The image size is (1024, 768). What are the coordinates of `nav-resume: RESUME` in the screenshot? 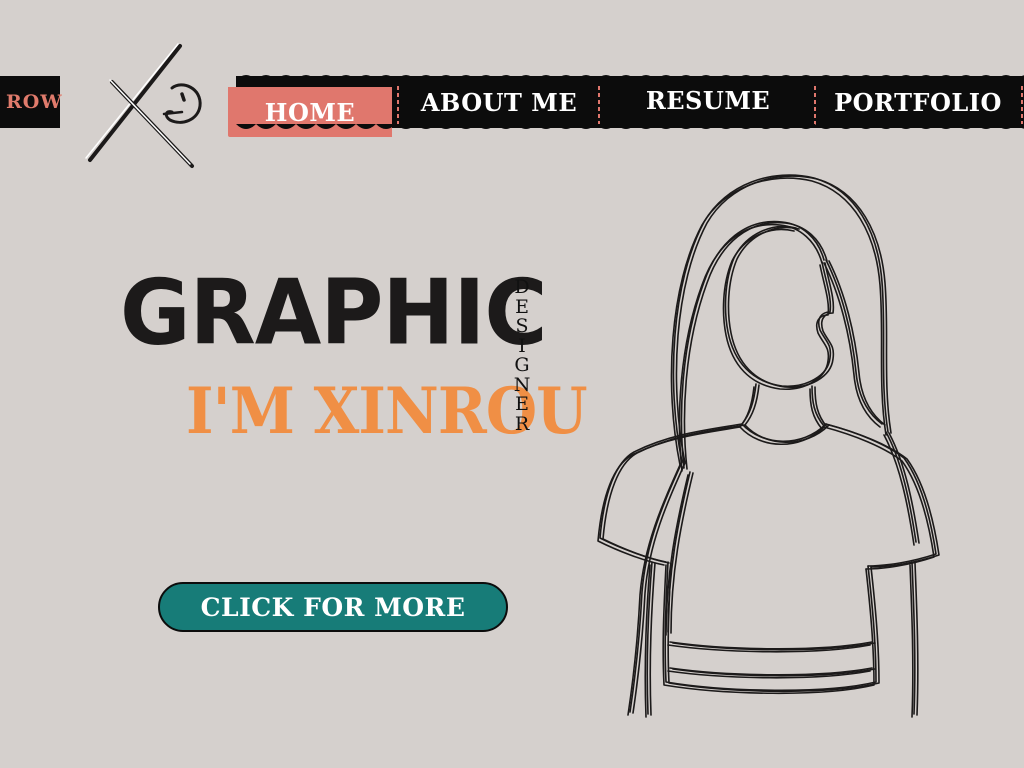 It's located at (708, 100).